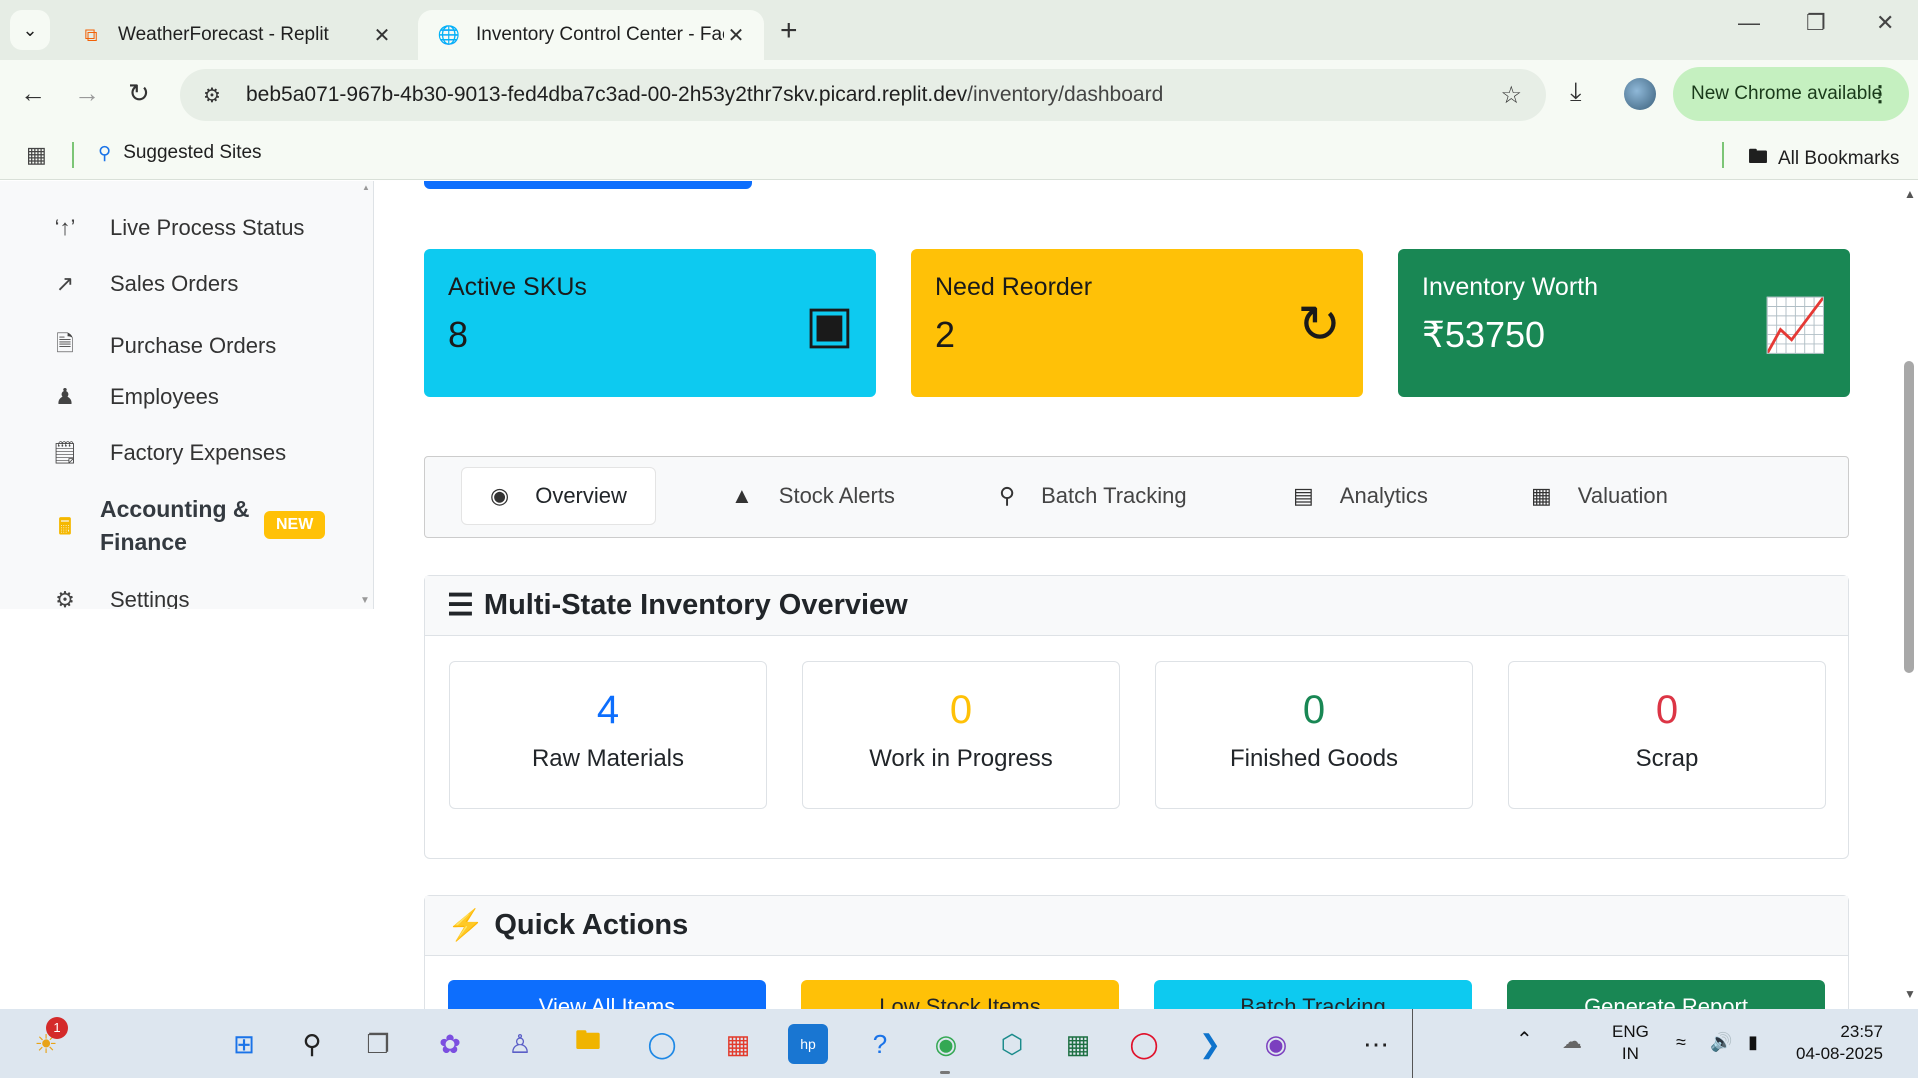 Image resolution: width=1918 pixels, height=1078 pixels. I want to click on bookmark-suggested-sites: ⚲ Suggested Sites, so click(180, 153).